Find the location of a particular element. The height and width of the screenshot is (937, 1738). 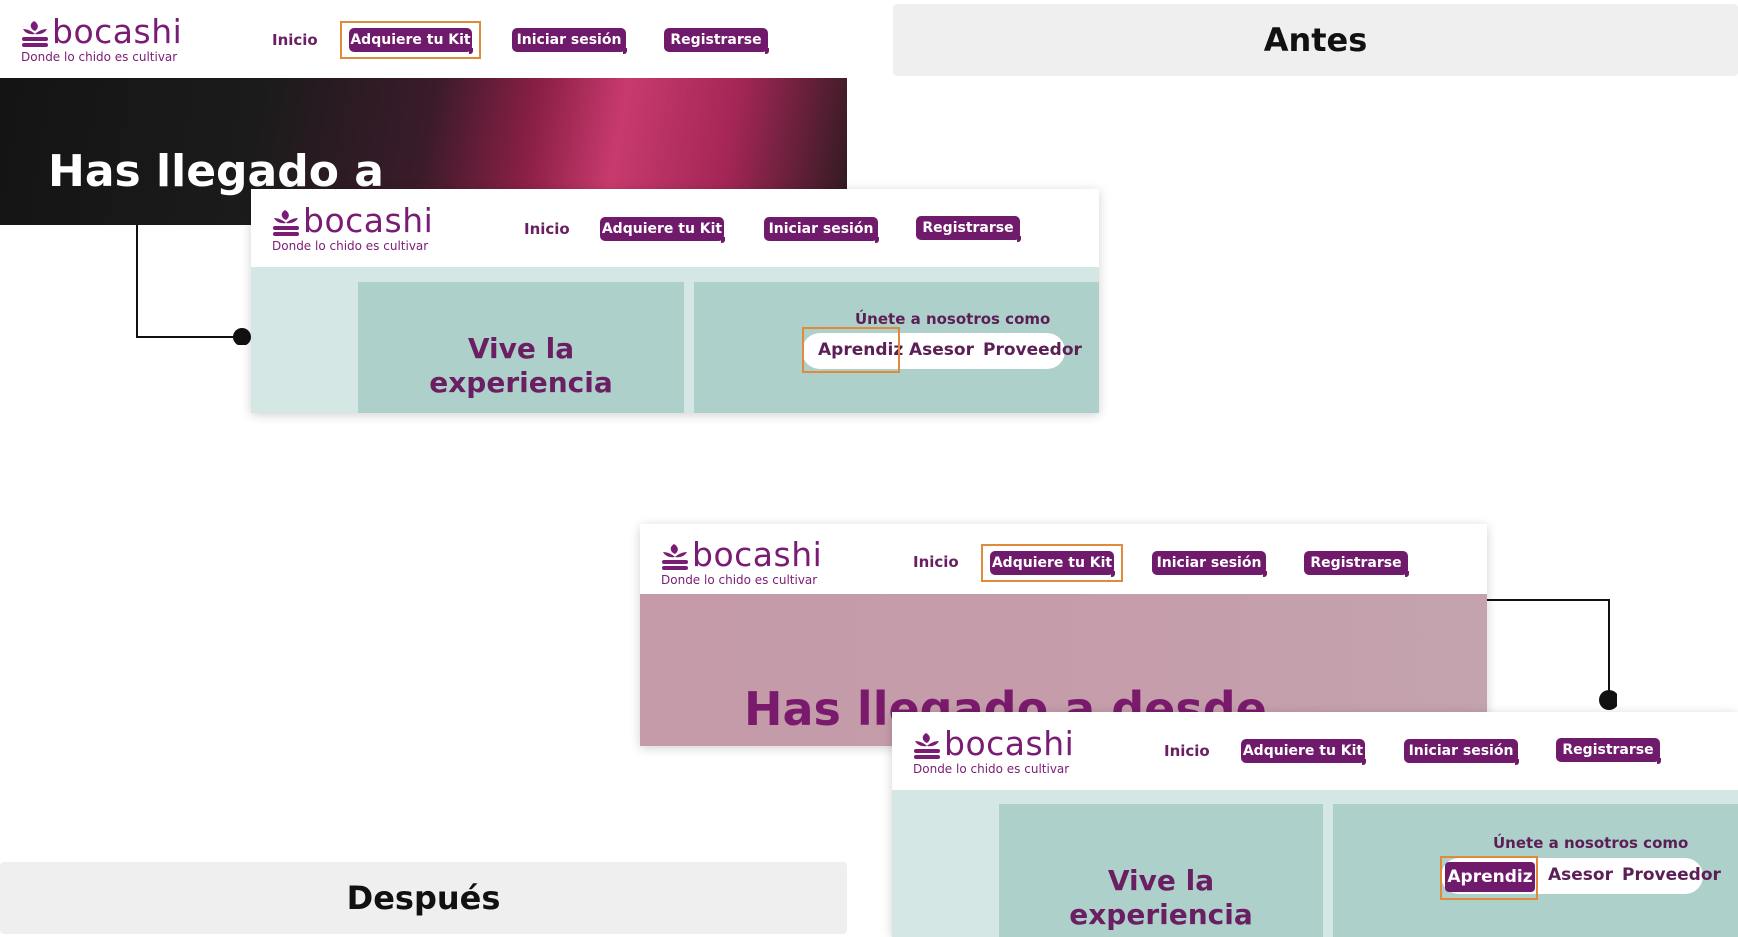

label-before: Antes is located at coordinates (1315, 40).